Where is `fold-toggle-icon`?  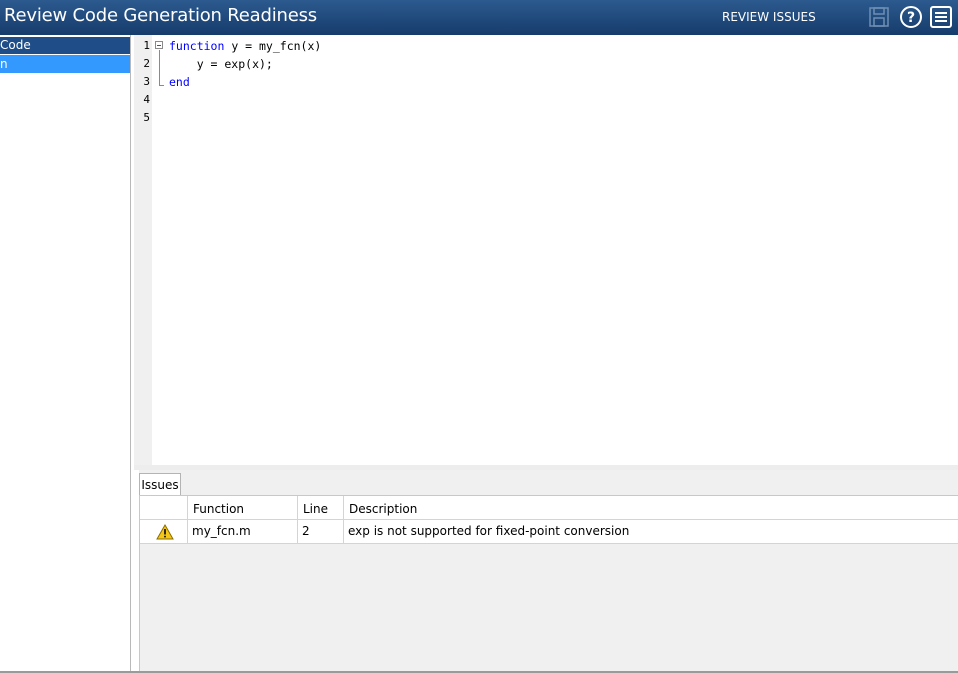
fold-toggle-icon is located at coordinates (159, 45).